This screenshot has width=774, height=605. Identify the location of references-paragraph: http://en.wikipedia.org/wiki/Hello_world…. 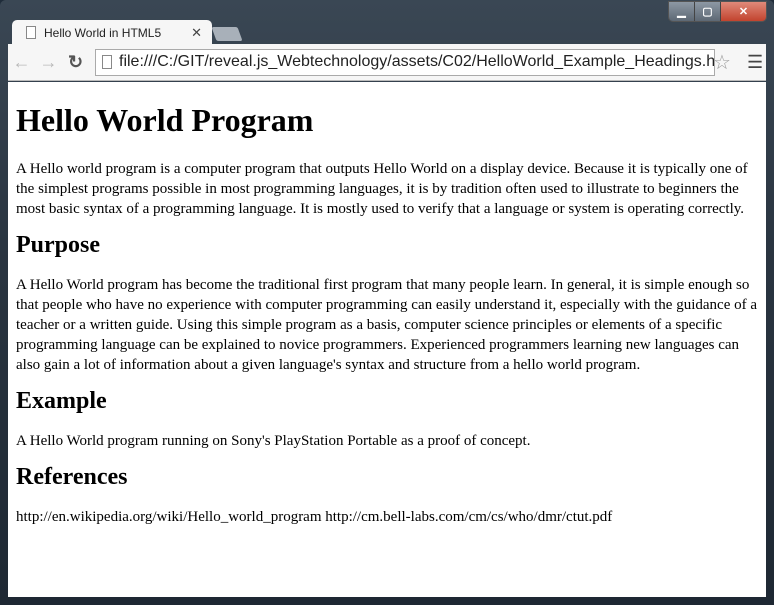
(314, 517).